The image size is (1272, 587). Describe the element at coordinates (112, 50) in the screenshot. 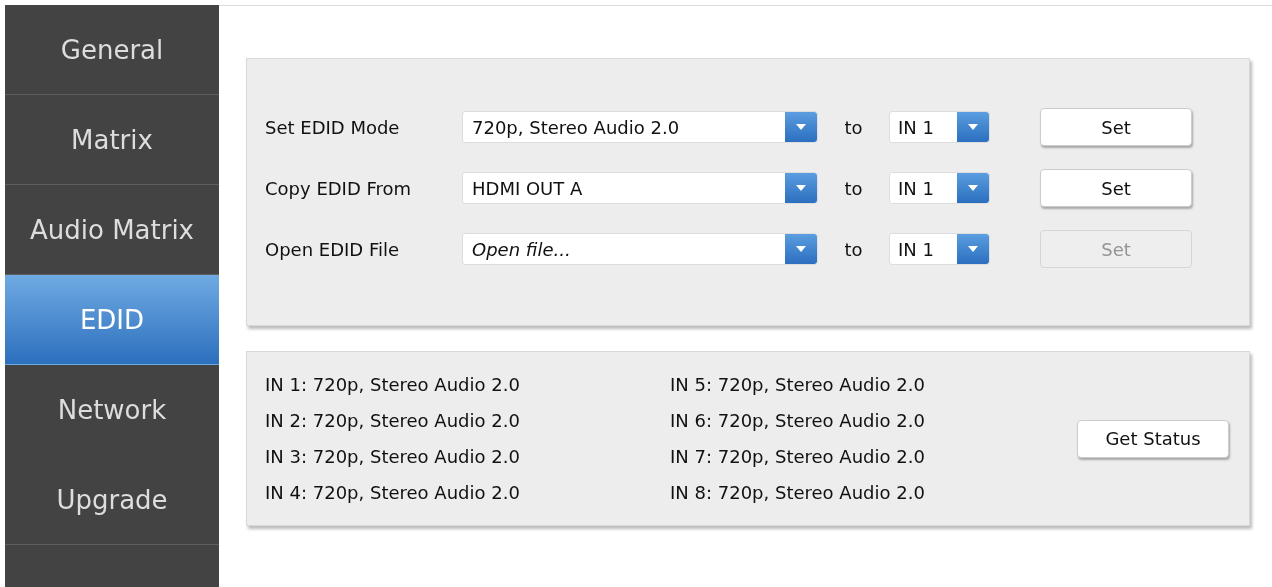

I see `sidebar-item: General` at that location.